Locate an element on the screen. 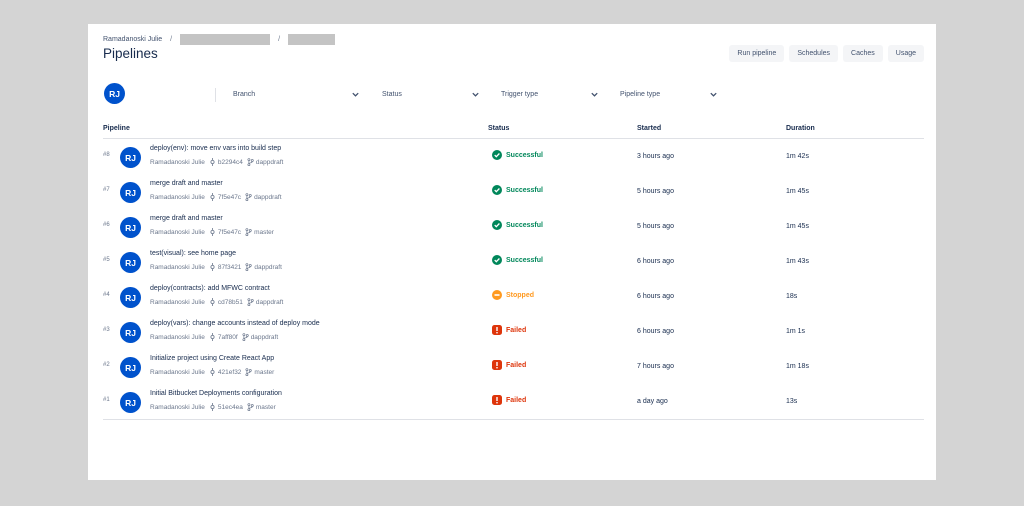  pipeline-meta: Ramadanoski Julie 87f3421 dappdraft is located at coordinates (216, 267).